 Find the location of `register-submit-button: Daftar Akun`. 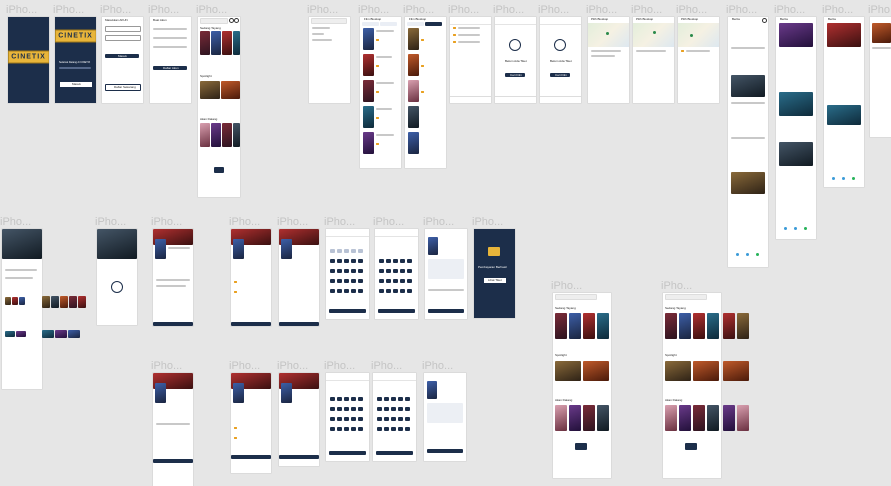

register-submit-button: Daftar Akun is located at coordinates (170, 68).